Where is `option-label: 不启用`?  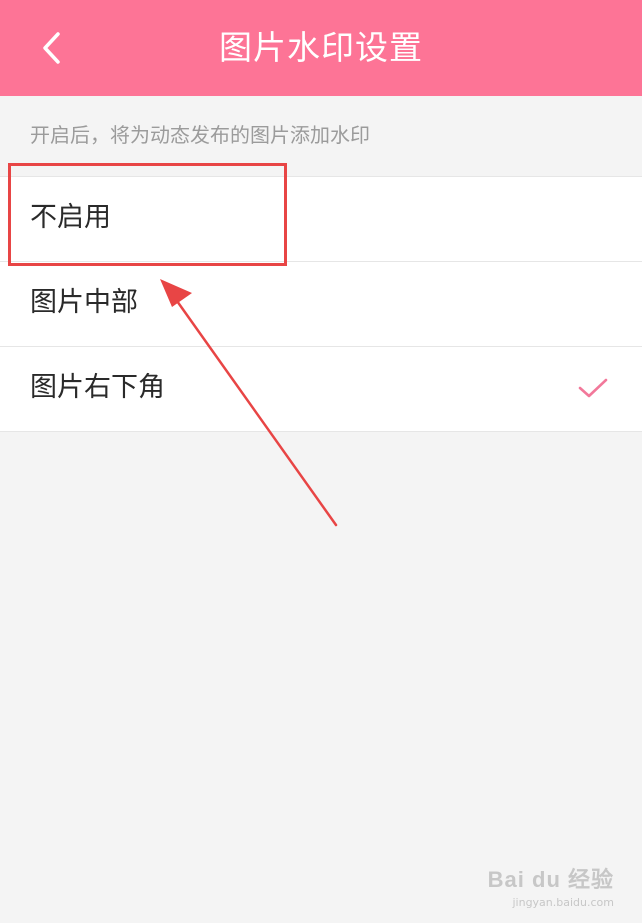 option-label: 不启用 is located at coordinates (70, 217).